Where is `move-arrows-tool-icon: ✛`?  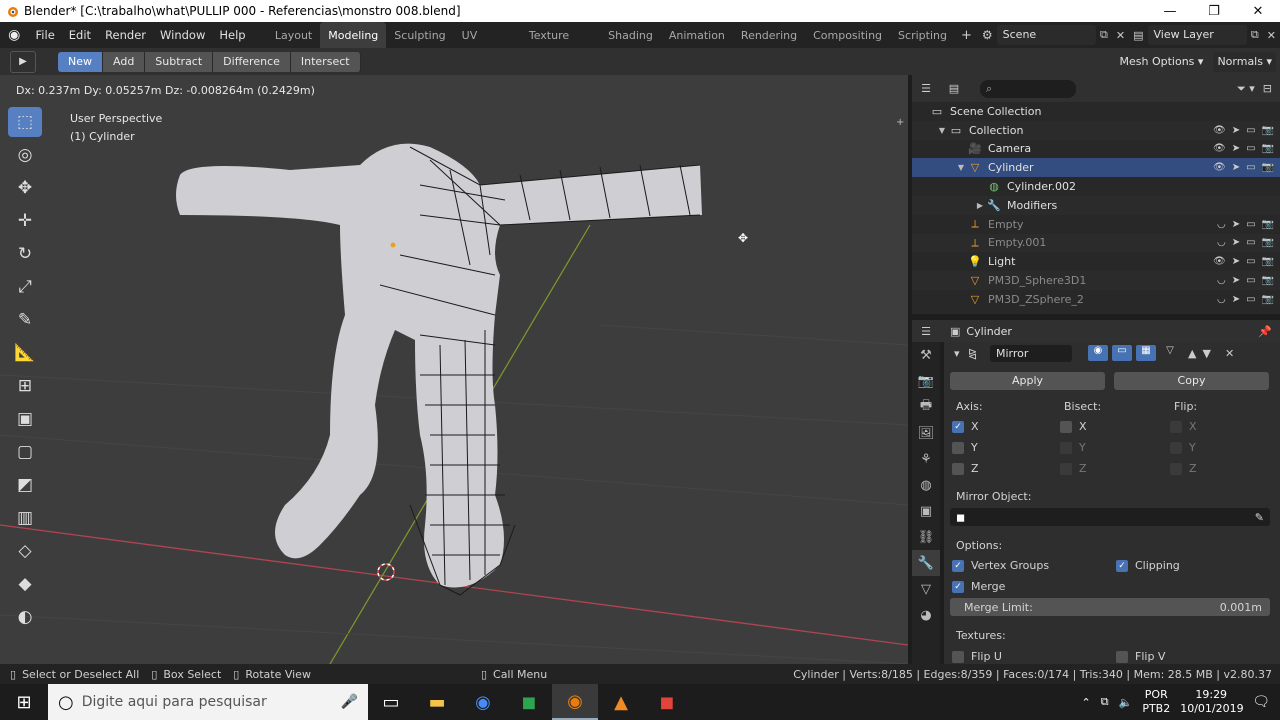
move-arrows-tool-icon: ✛ is located at coordinates (25, 221).